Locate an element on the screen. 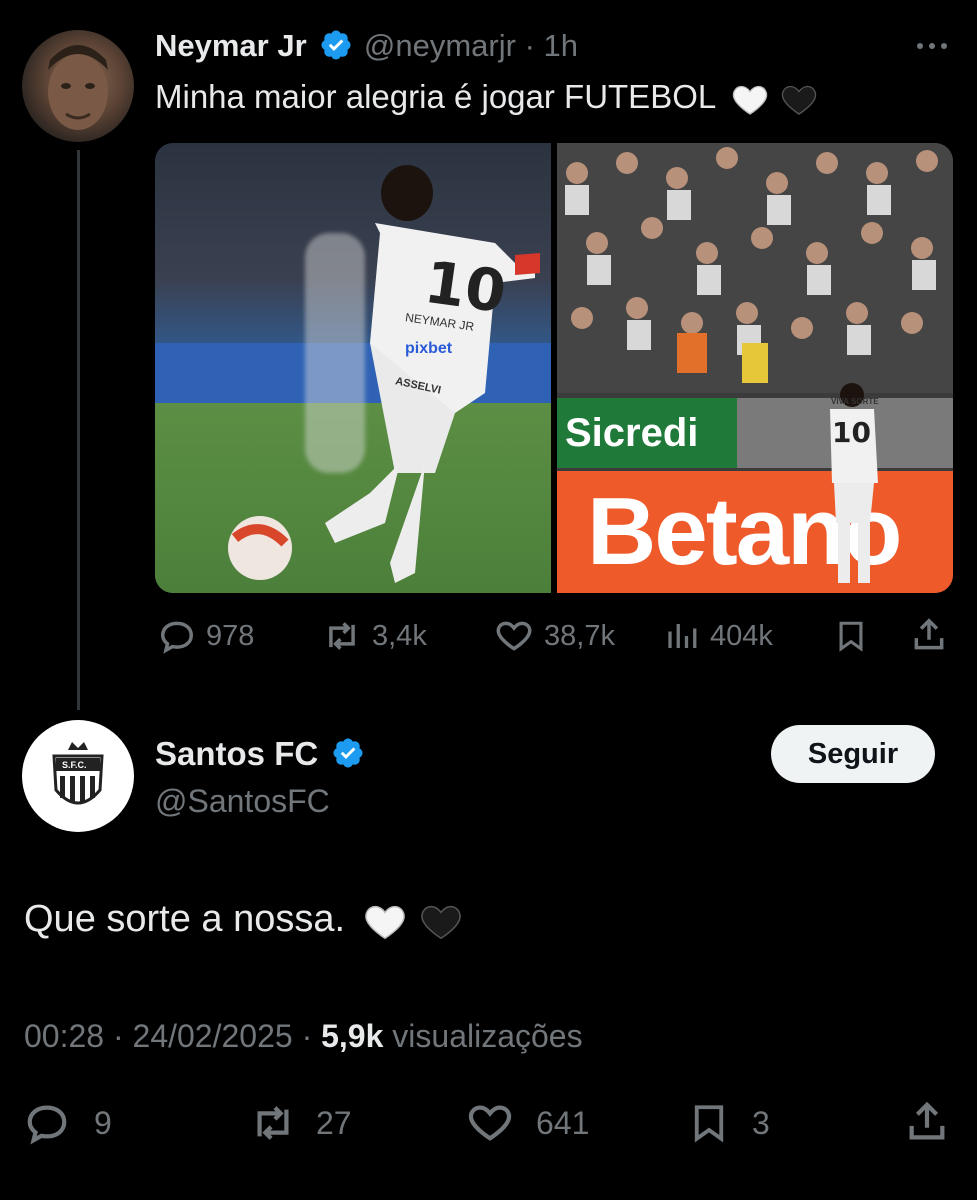 This screenshot has height=1200, width=977. like-button: 641 is located at coordinates (527, 1123).